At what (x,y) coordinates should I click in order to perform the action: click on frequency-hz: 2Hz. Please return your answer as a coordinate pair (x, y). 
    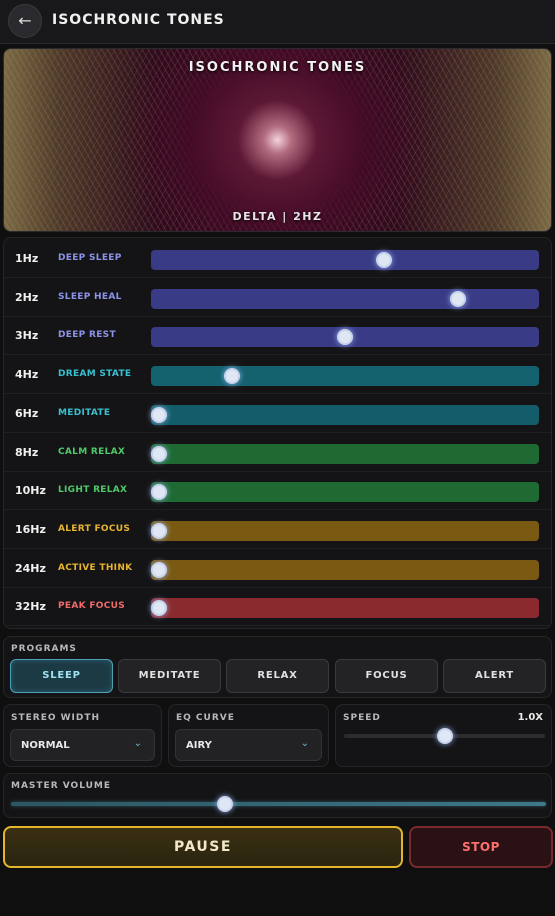
    Looking at the image, I should click on (27, 297).